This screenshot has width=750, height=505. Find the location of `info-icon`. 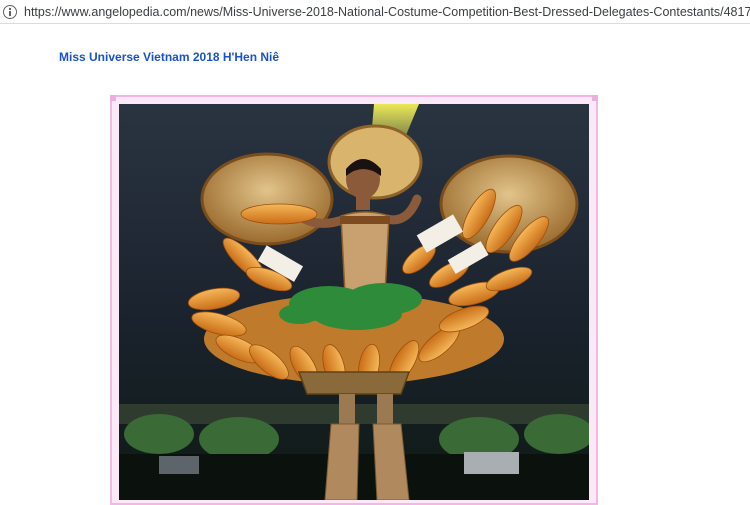

info-icon is located at coordinates (10, 11).